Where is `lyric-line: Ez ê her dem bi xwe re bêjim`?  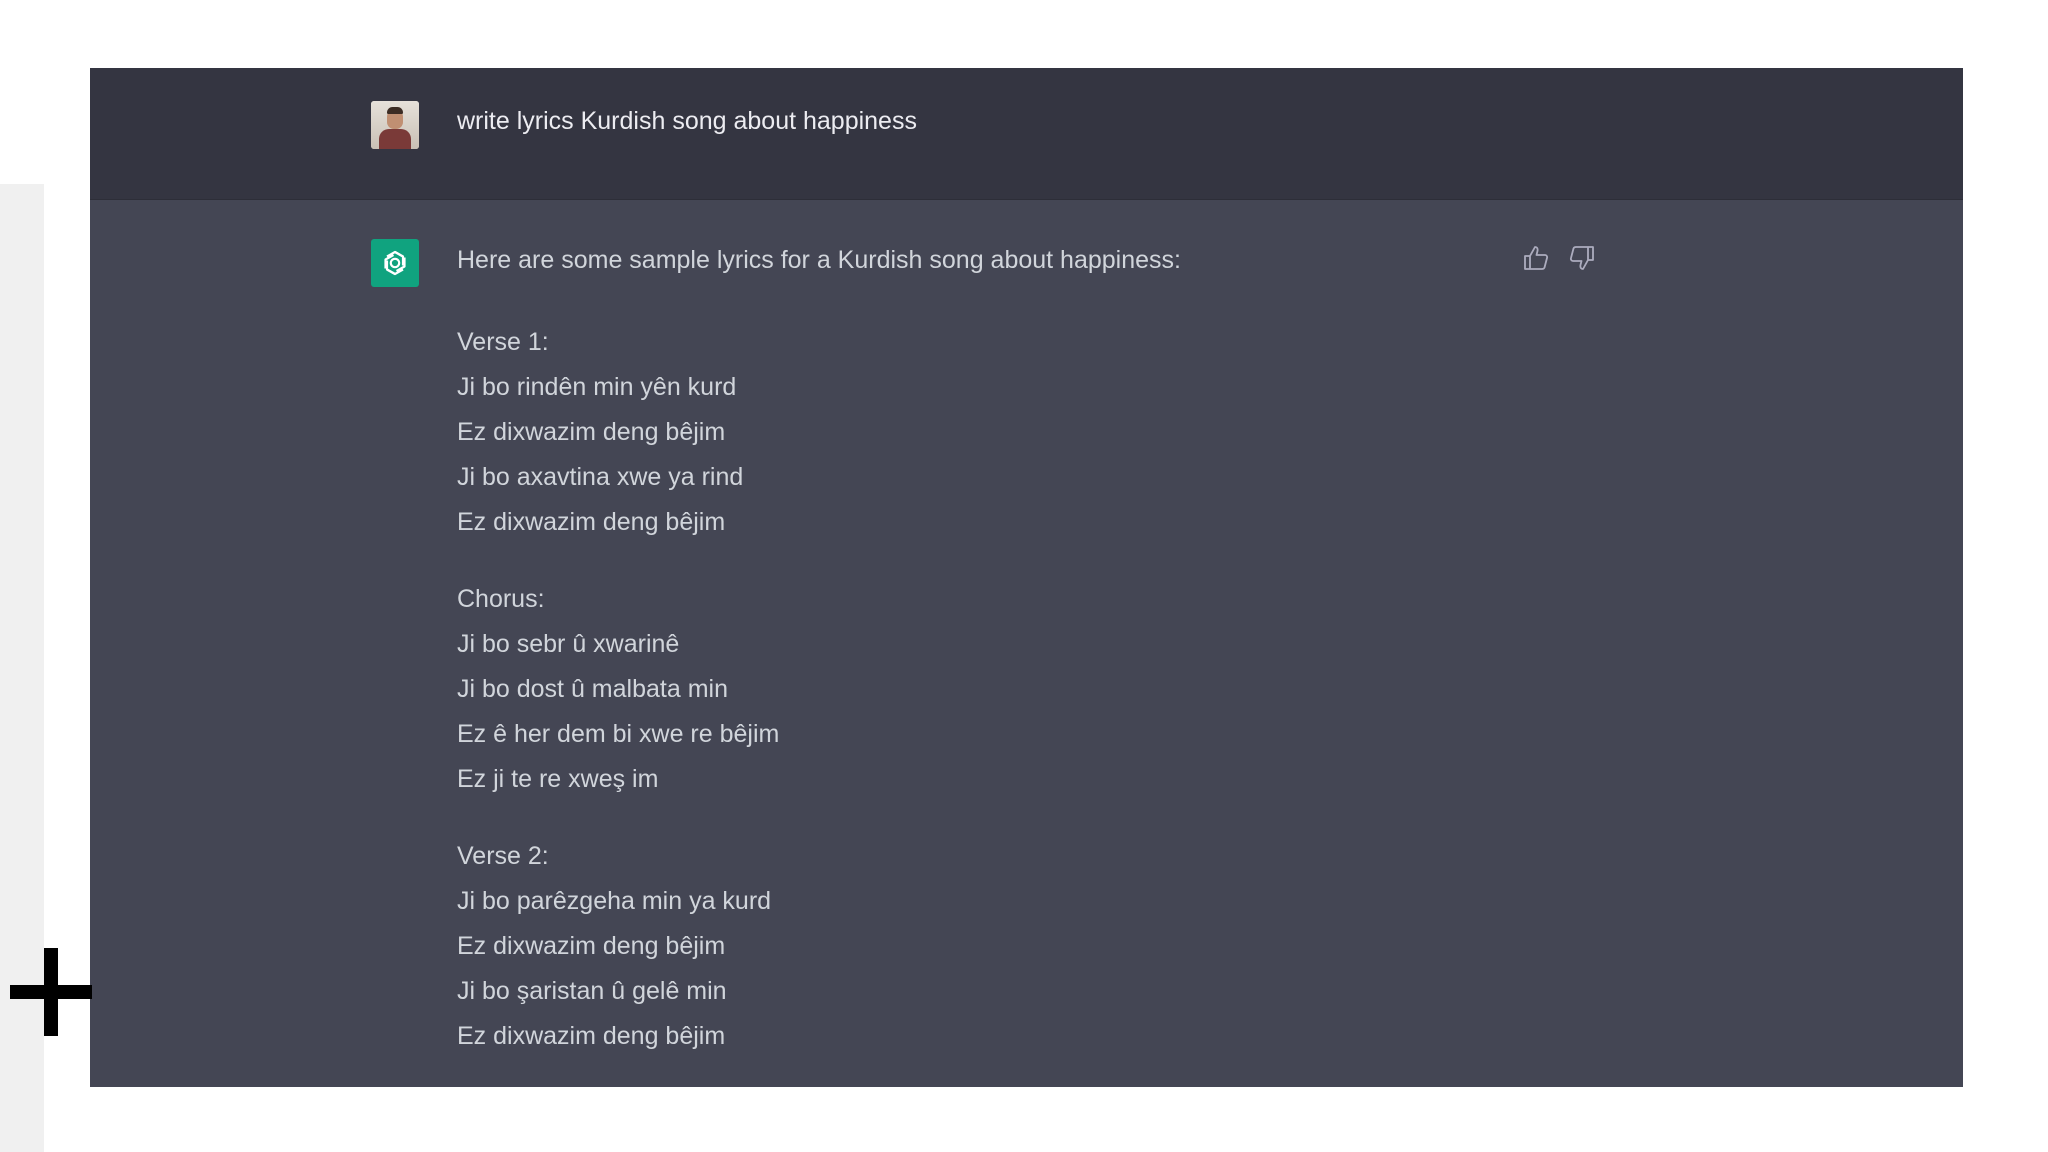
lyric-line: Ez ê her dem bi xwe re bêjim is located at coordinates (618, 734).